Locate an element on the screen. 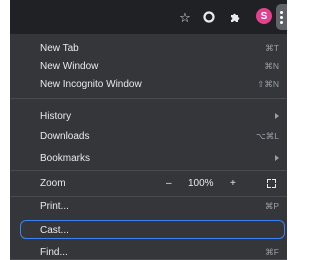 The width and height of the screenshot is (320, 260). menu-item-zoom: Zoom – 100% + is located at coordinates (148, 183).